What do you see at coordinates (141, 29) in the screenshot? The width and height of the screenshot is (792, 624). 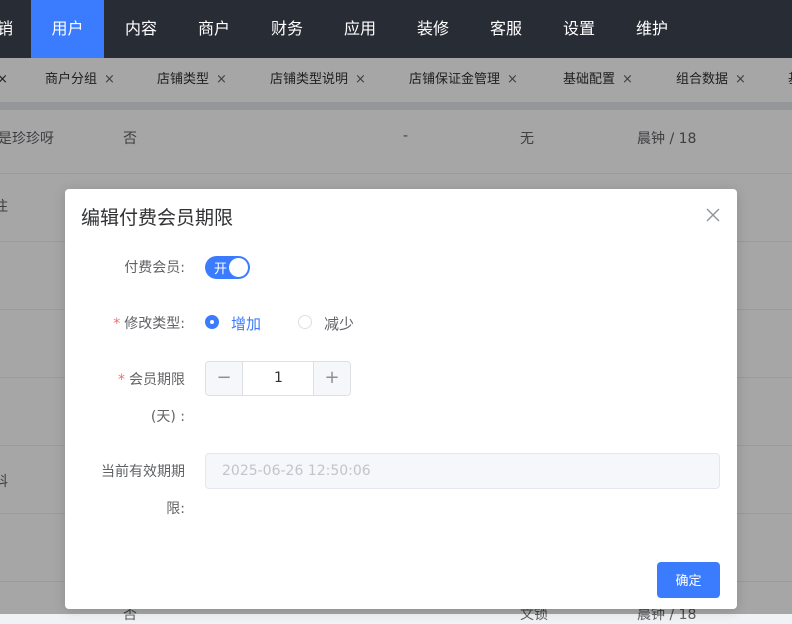 I see `nav-item-content: 内容` at bounding box center [141, 29].